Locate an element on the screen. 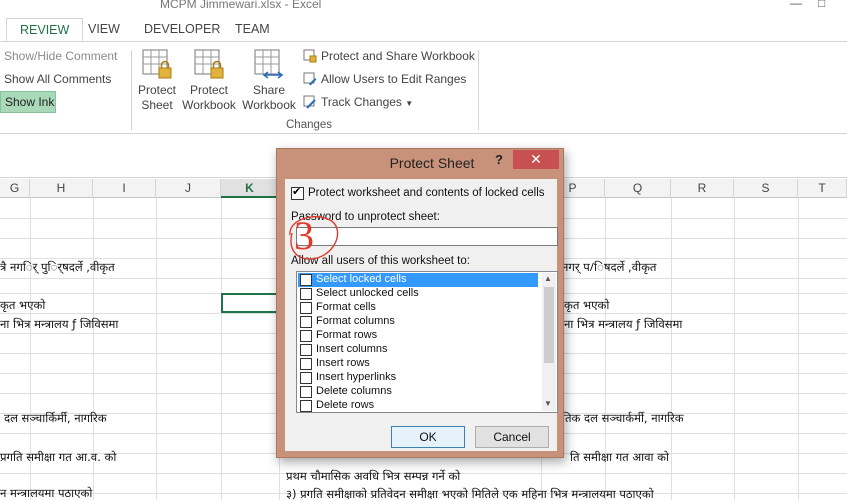 This screenshot has height=500, width=847. window-title: MCPM Jimmewari.xlsx - Excel is located at coordinates (241, 5).